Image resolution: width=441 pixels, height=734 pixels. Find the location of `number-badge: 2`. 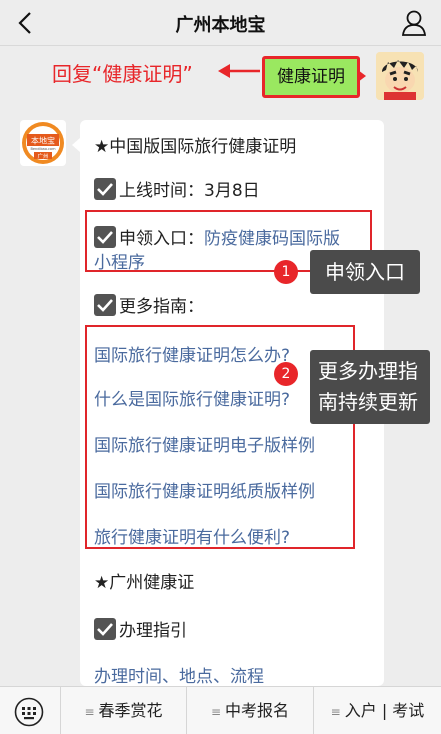

number-badge: 2 is located at coordinates (286, 374).